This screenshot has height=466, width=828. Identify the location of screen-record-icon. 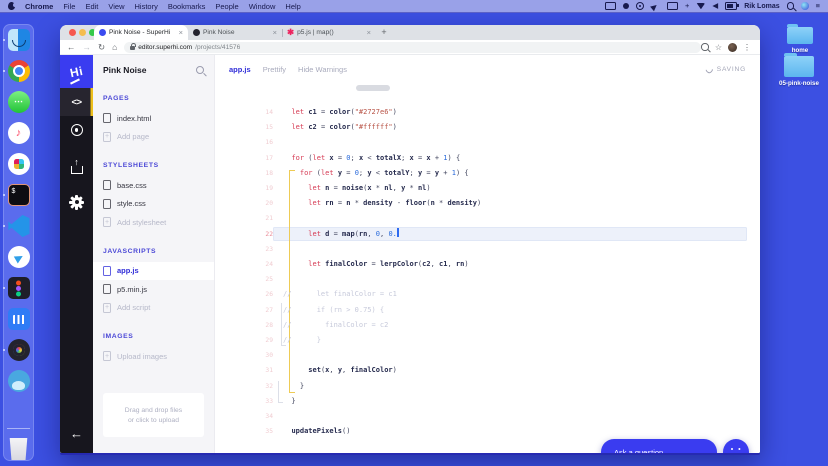
(610, 6).